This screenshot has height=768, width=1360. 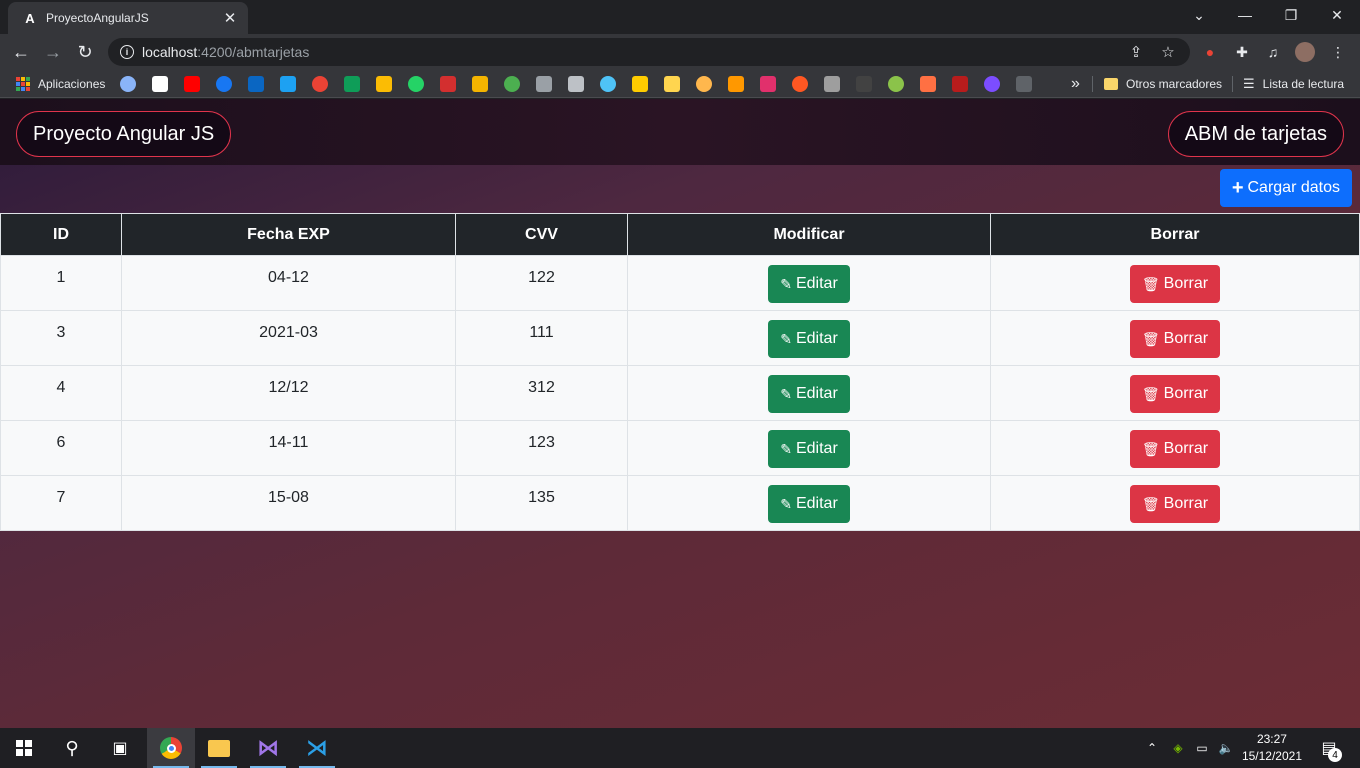 What do you see at coordinates (541, 234) in the screenshot?
I see `column-header-cvv: CVV` at bounding box center [541, 234].